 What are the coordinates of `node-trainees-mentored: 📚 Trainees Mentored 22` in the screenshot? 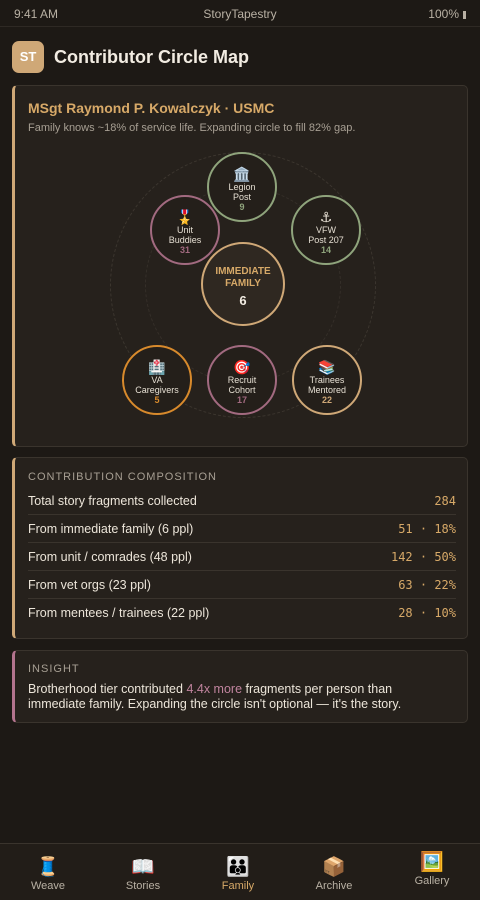 It's located at (327, 380).